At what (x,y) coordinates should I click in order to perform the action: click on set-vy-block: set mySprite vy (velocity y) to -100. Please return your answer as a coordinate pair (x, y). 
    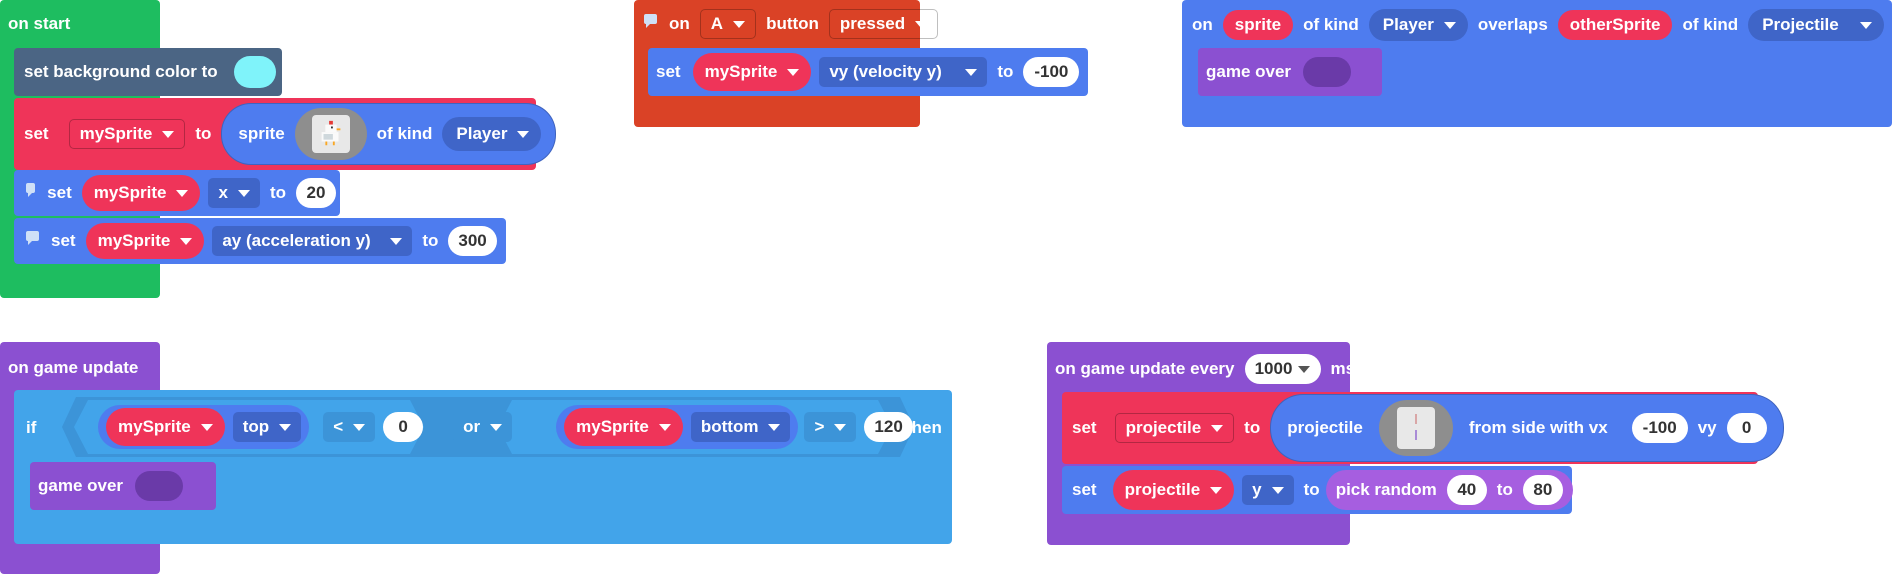
    Looking at the image, I should click on (868, 72).